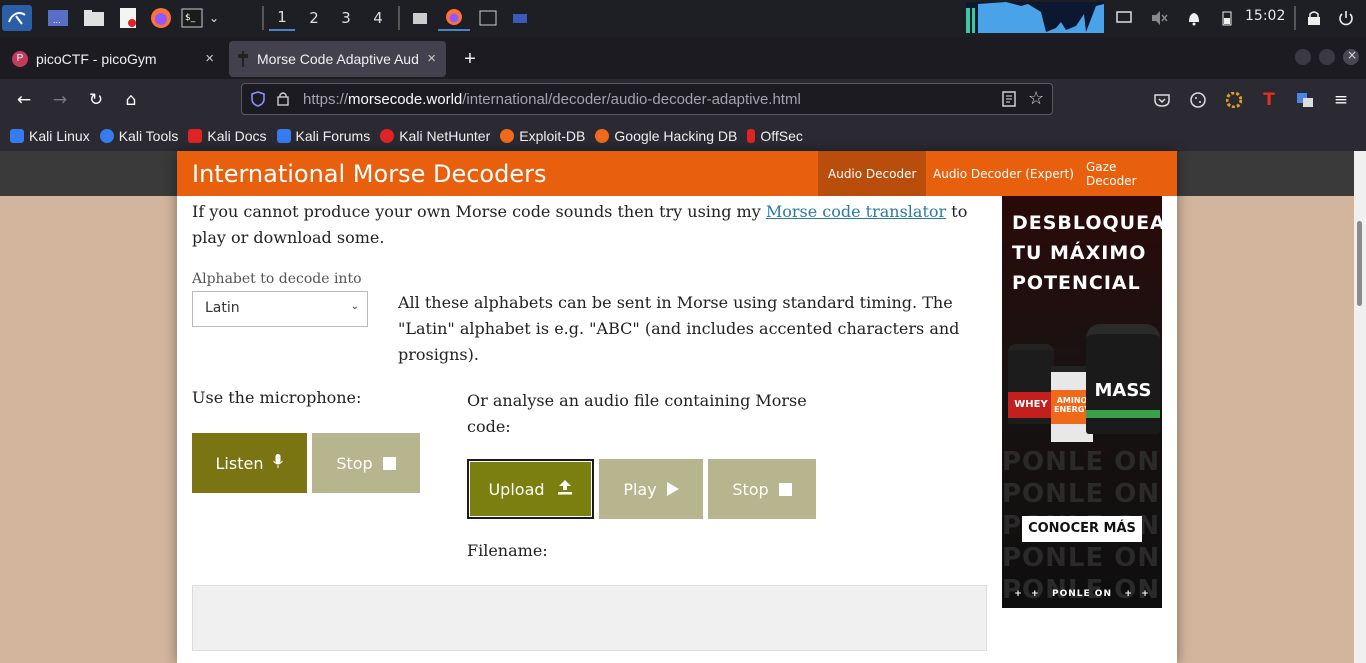 The height and width of the screenshot is (663, 1366). I want to click on bookmark-label: OffSec, so click(781, 135).